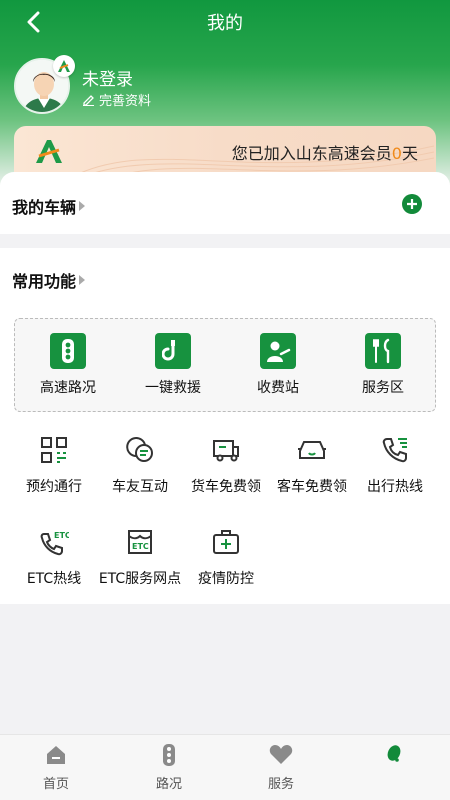  I want to click on tab-label: 首页, so click(55, 784).